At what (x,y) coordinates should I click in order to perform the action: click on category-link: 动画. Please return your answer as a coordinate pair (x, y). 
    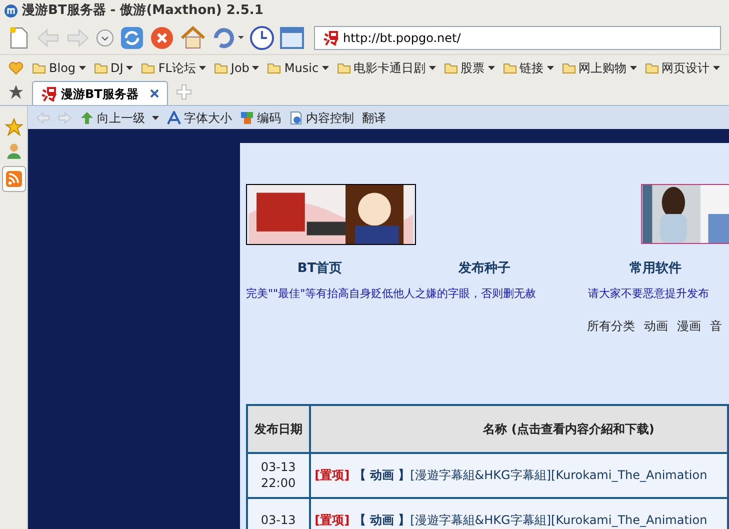
    Looking at the image, I should click on (656, 325).